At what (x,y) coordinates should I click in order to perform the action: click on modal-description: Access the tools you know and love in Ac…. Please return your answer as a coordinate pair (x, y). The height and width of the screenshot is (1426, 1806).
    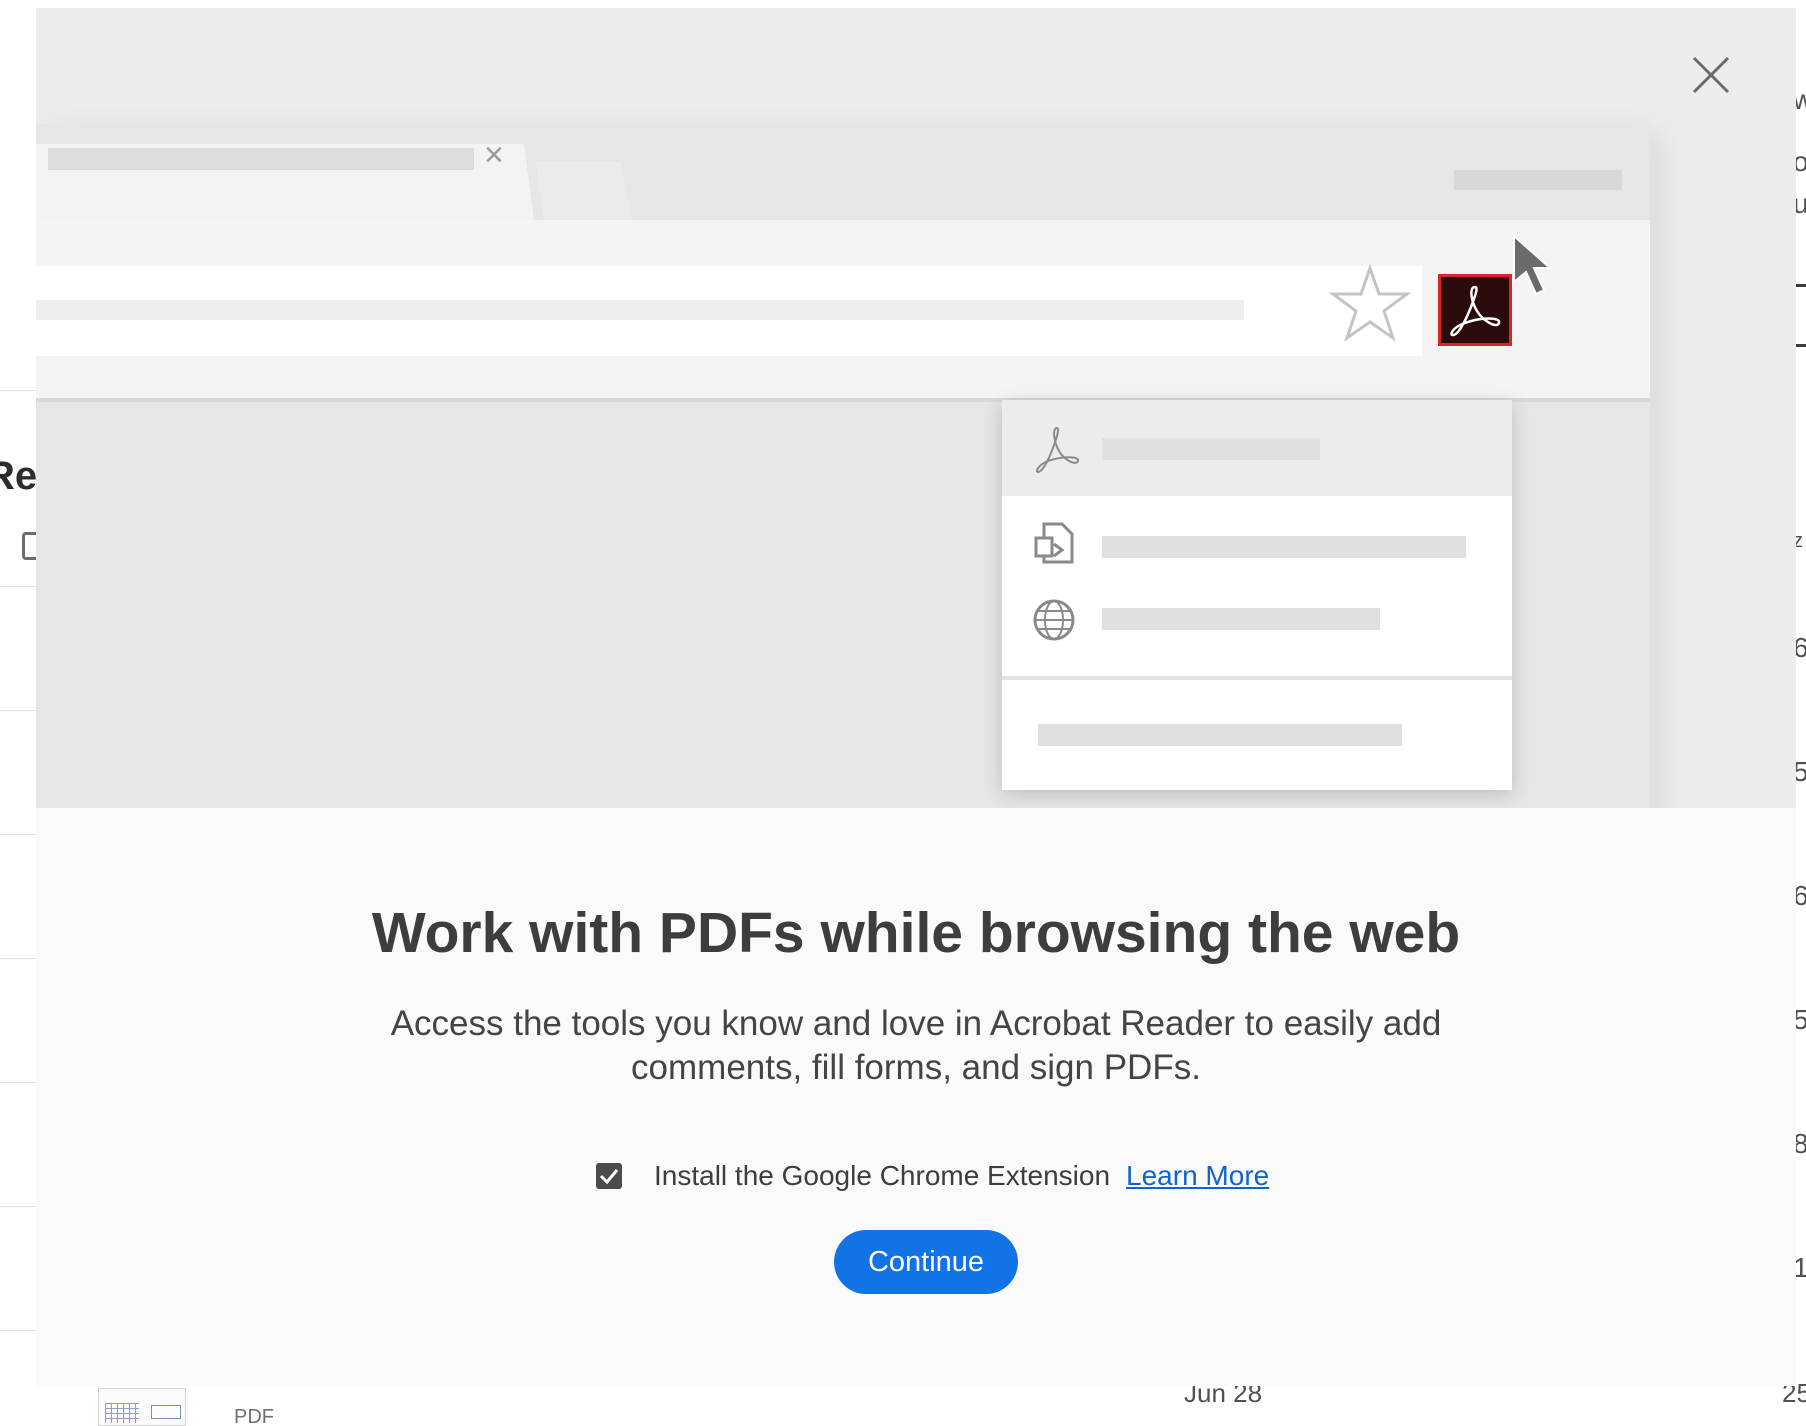
    Looking at the image, I should click on (916, 1045).